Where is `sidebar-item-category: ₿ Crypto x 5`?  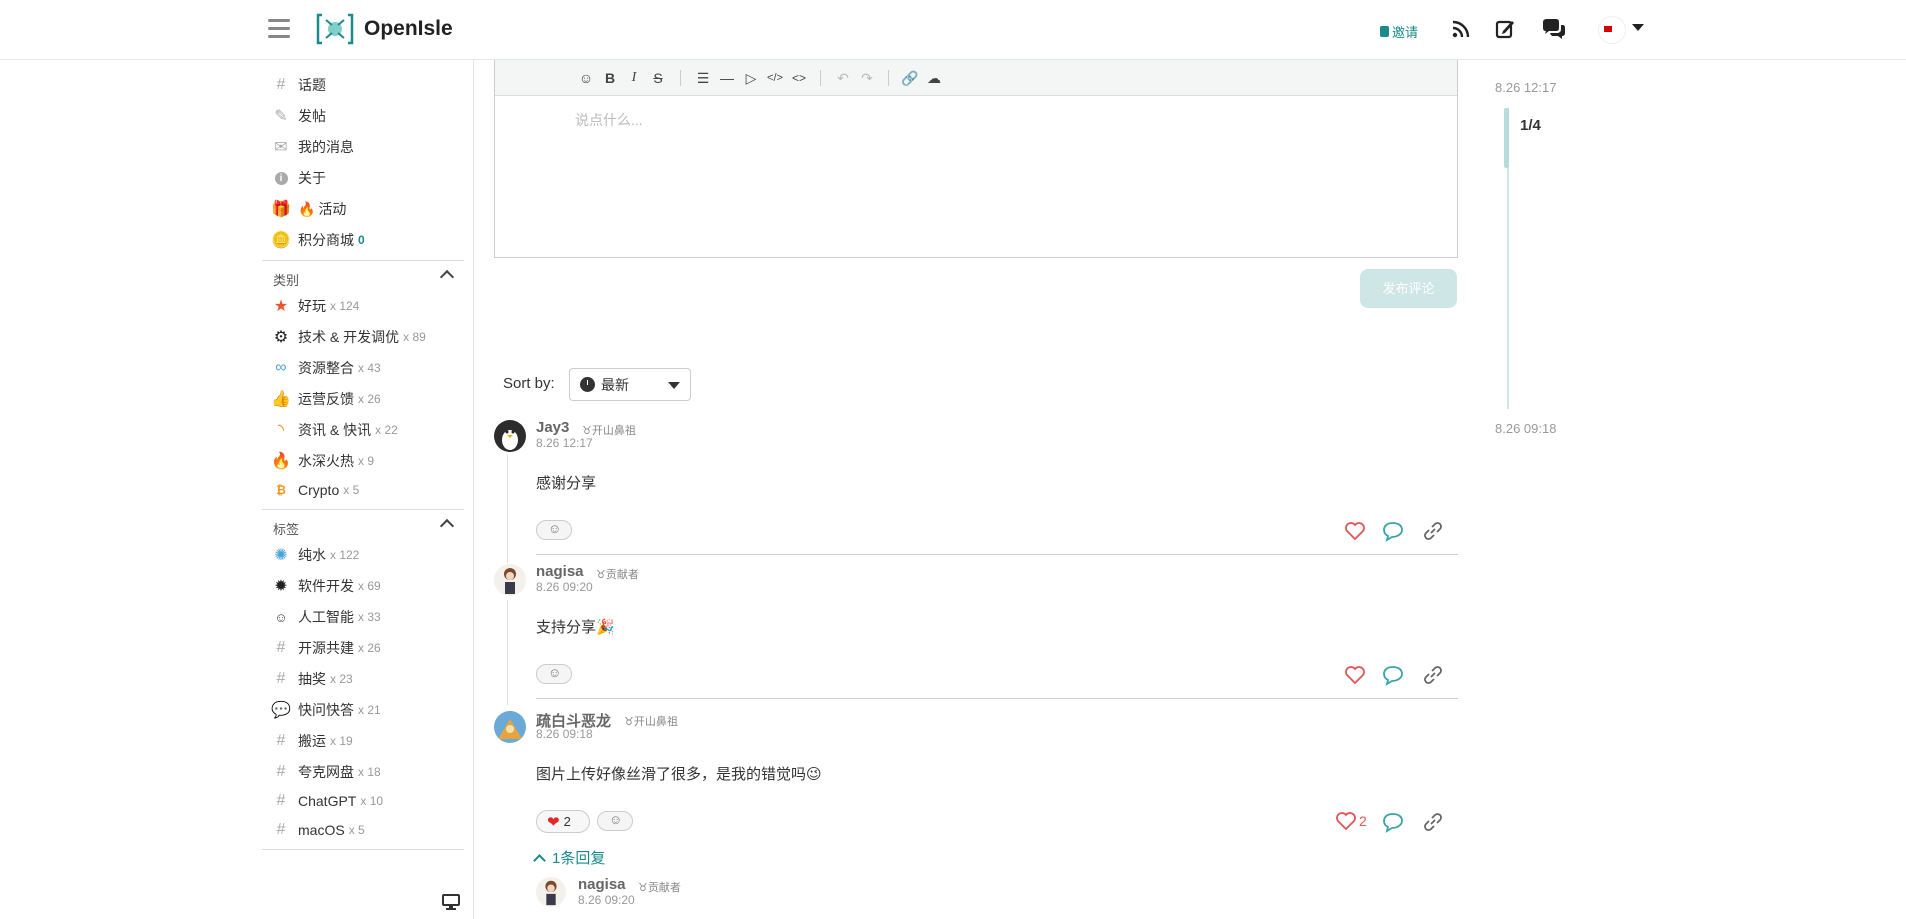
sidebar-item-category: ₿ Crypto x 5 is located at coordinates (315, 490).